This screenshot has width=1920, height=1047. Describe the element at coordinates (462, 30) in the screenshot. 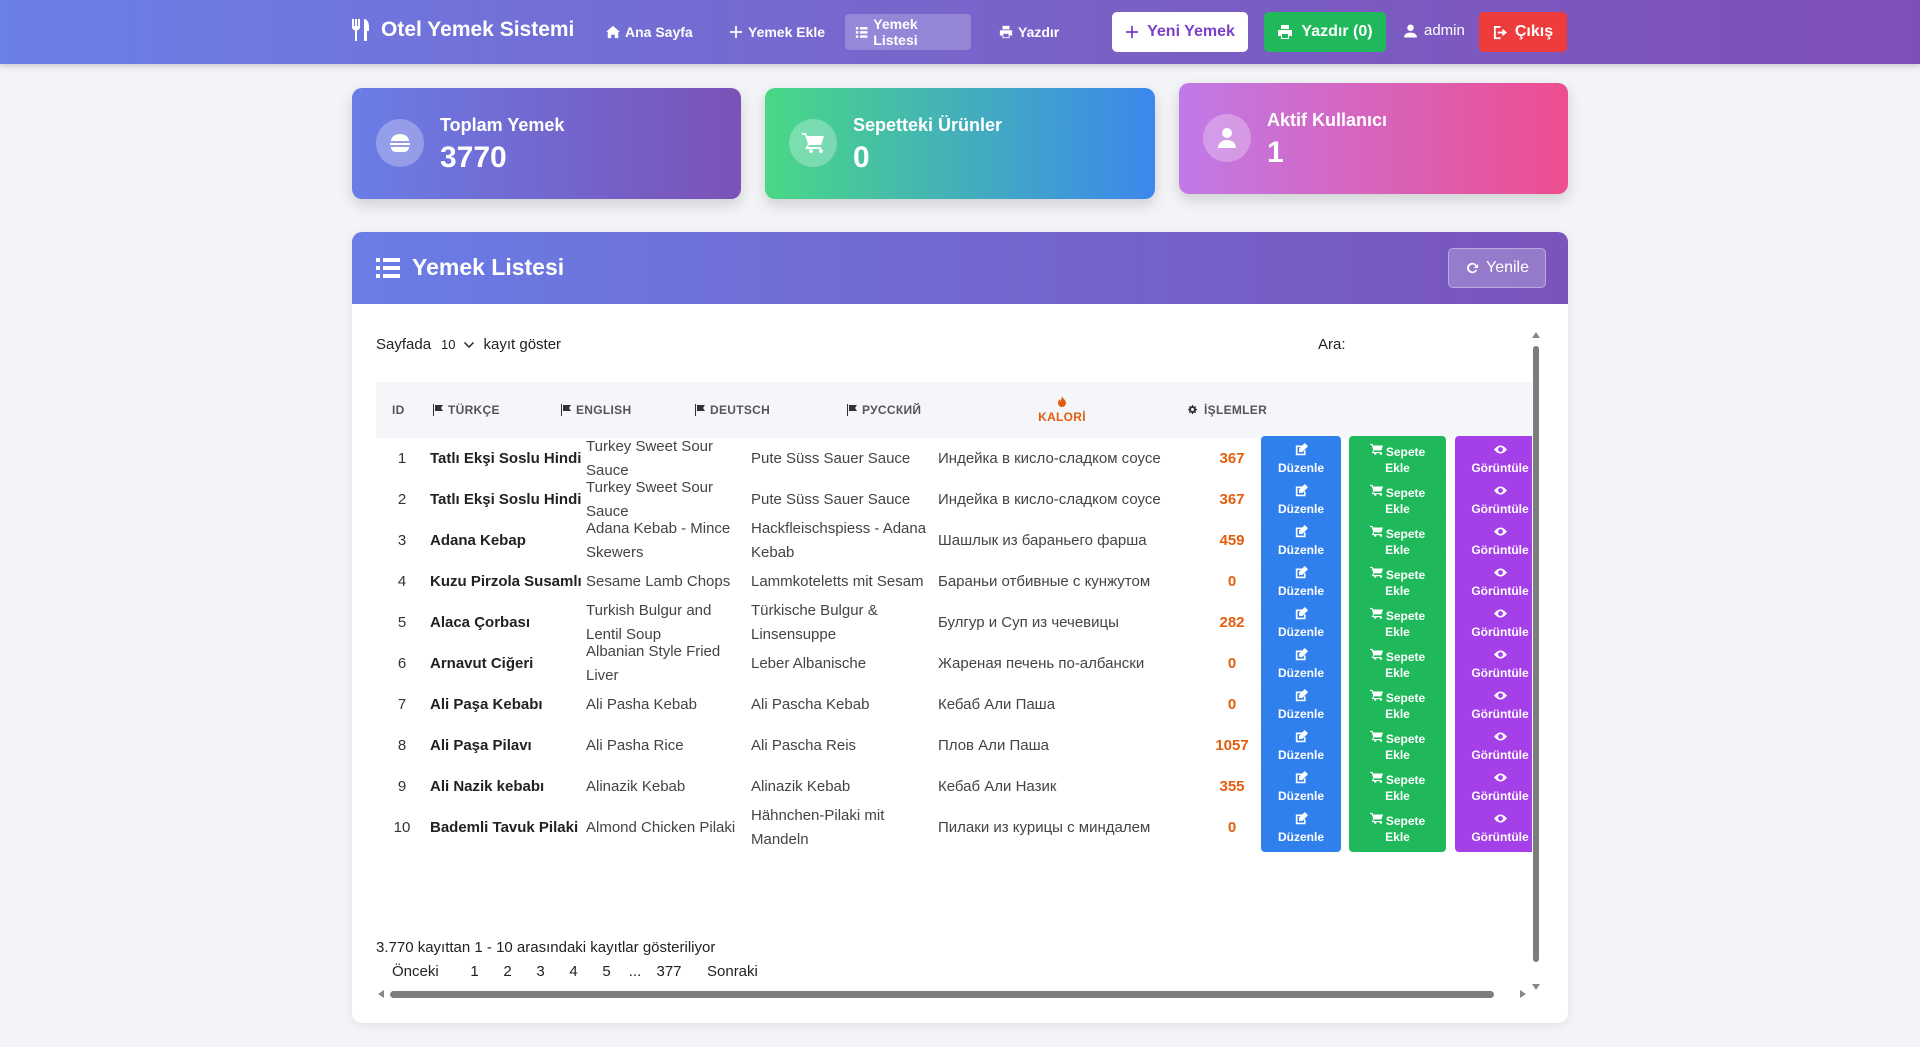

I see `brand: Otel Yemek Sistemi` at that location.